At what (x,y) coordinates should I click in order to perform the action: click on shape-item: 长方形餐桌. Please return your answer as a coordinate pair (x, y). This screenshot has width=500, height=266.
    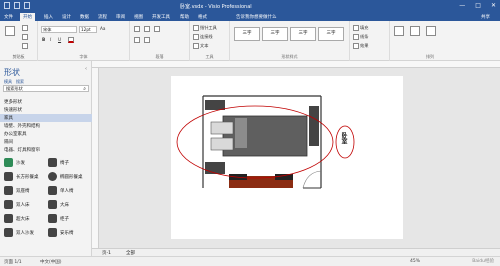
    Looking at the image, I should click on (25, 177).